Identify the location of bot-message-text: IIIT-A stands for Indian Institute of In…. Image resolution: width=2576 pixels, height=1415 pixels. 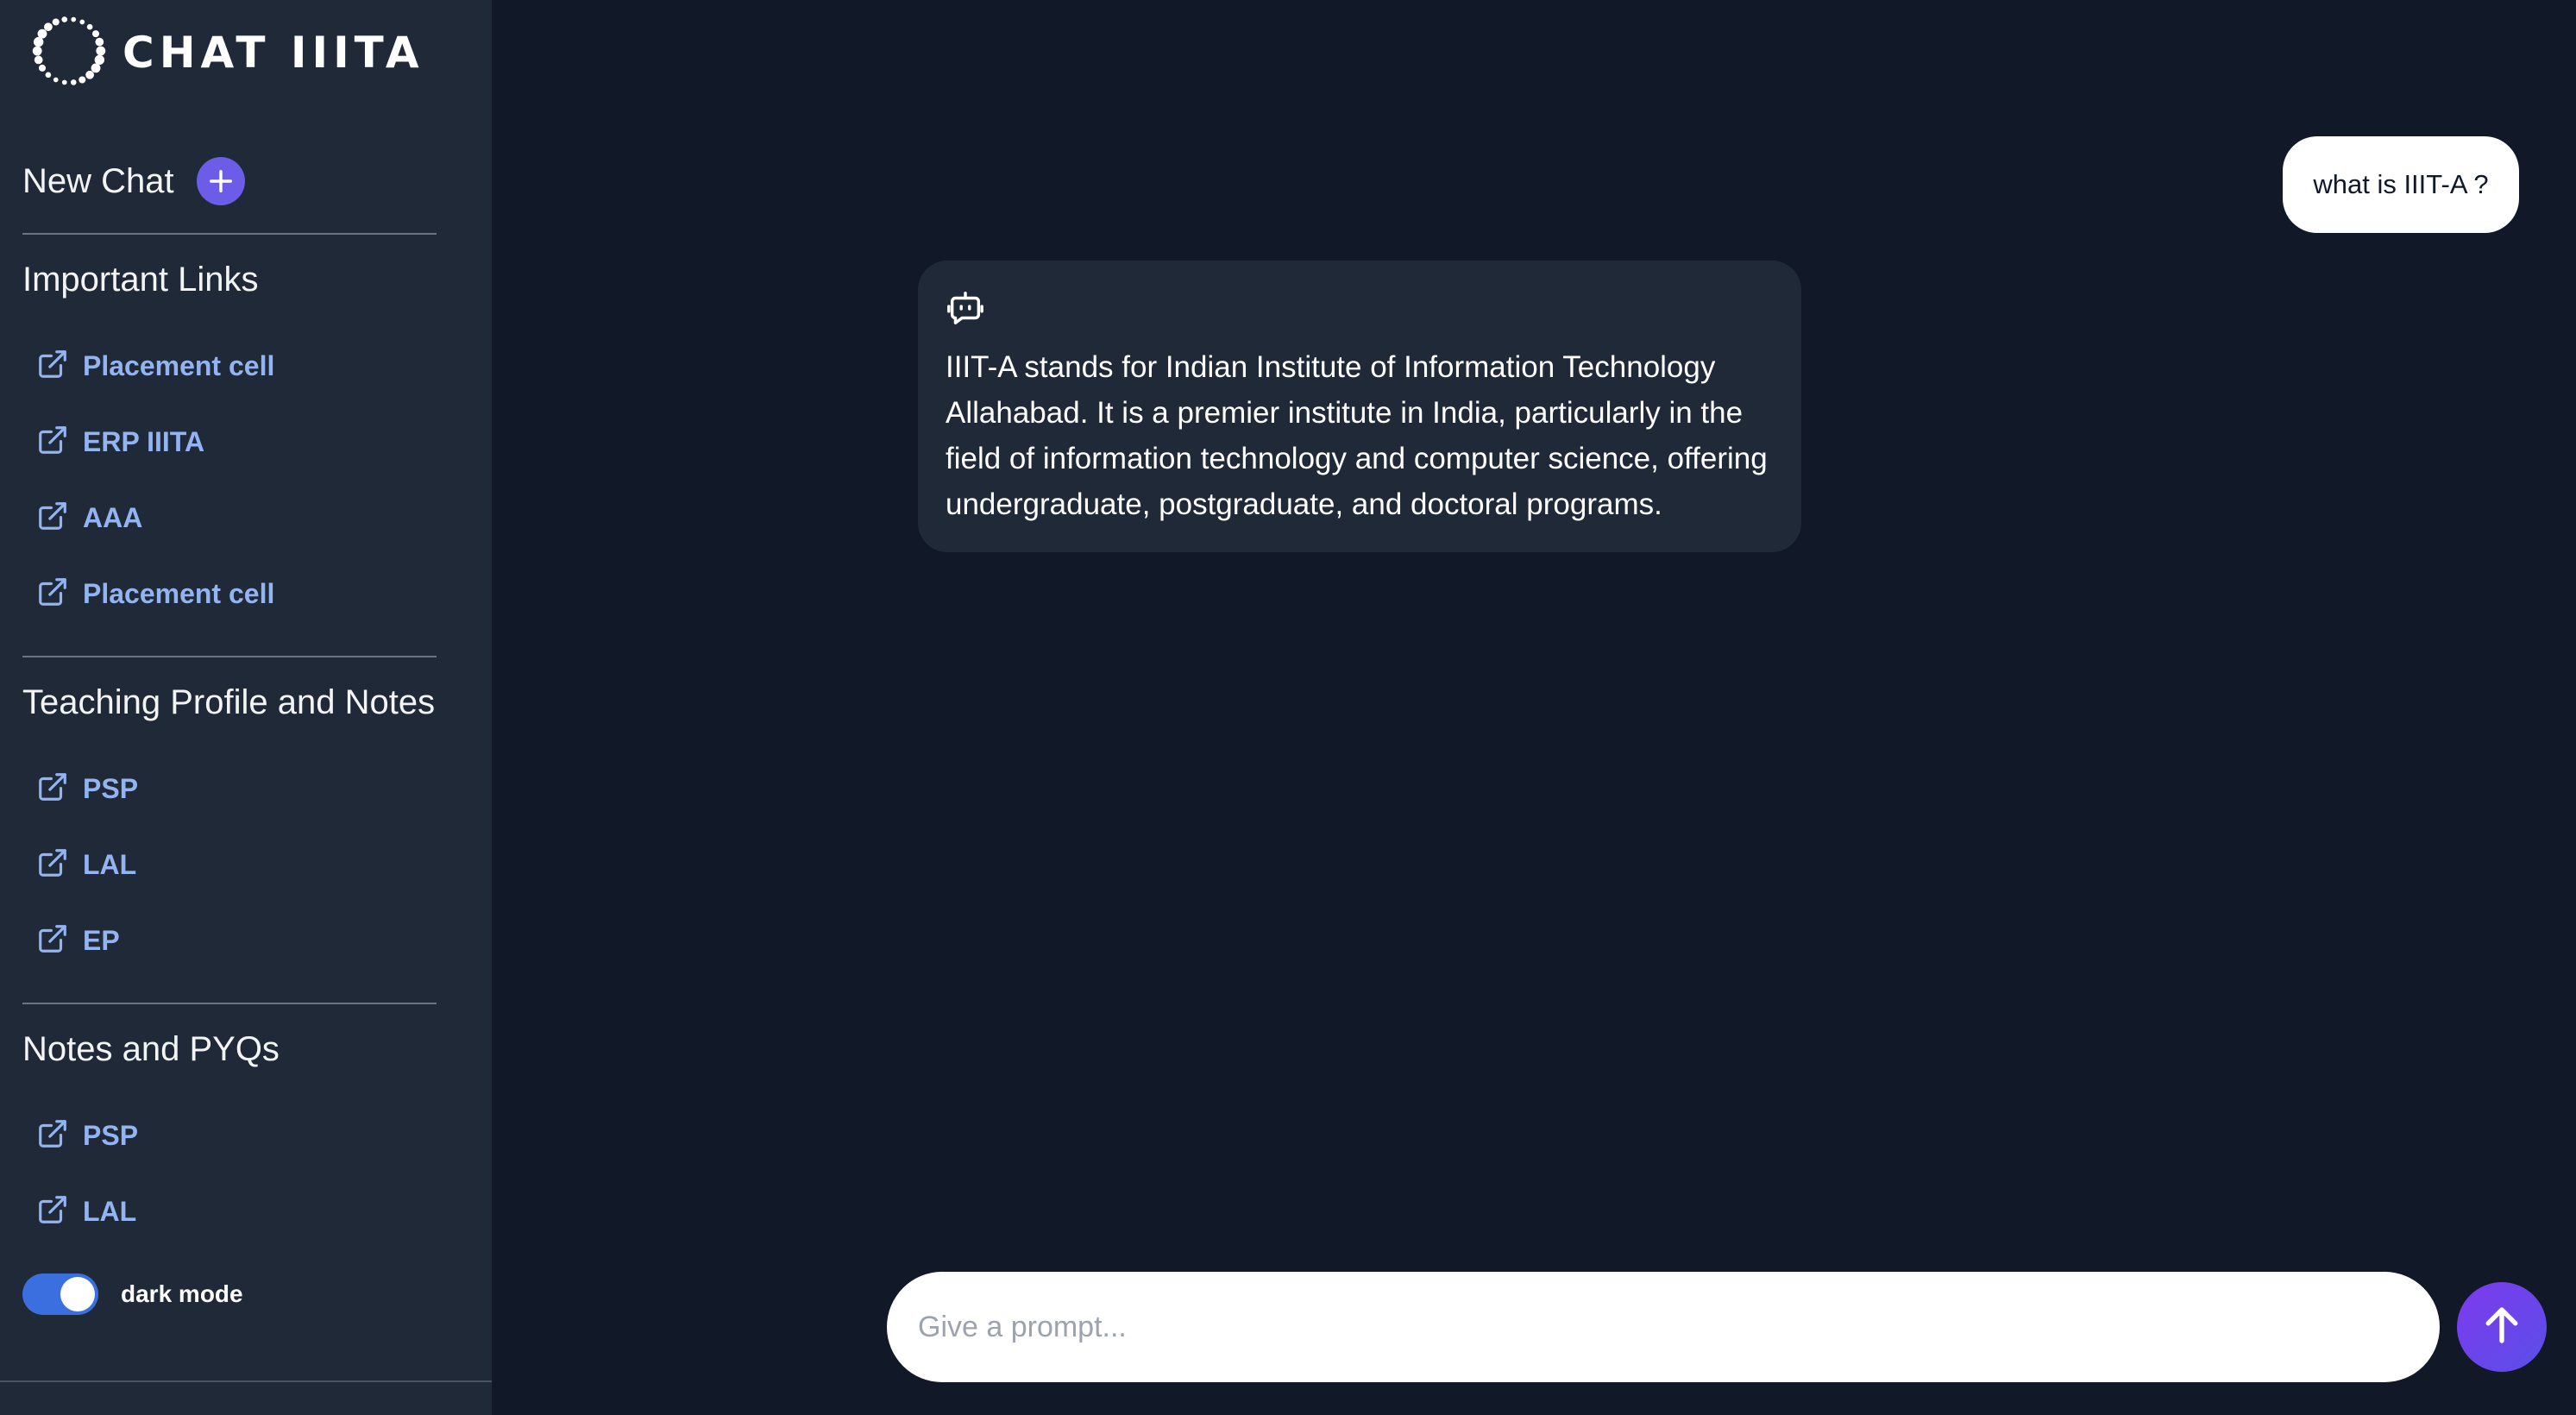
(1357, 435).